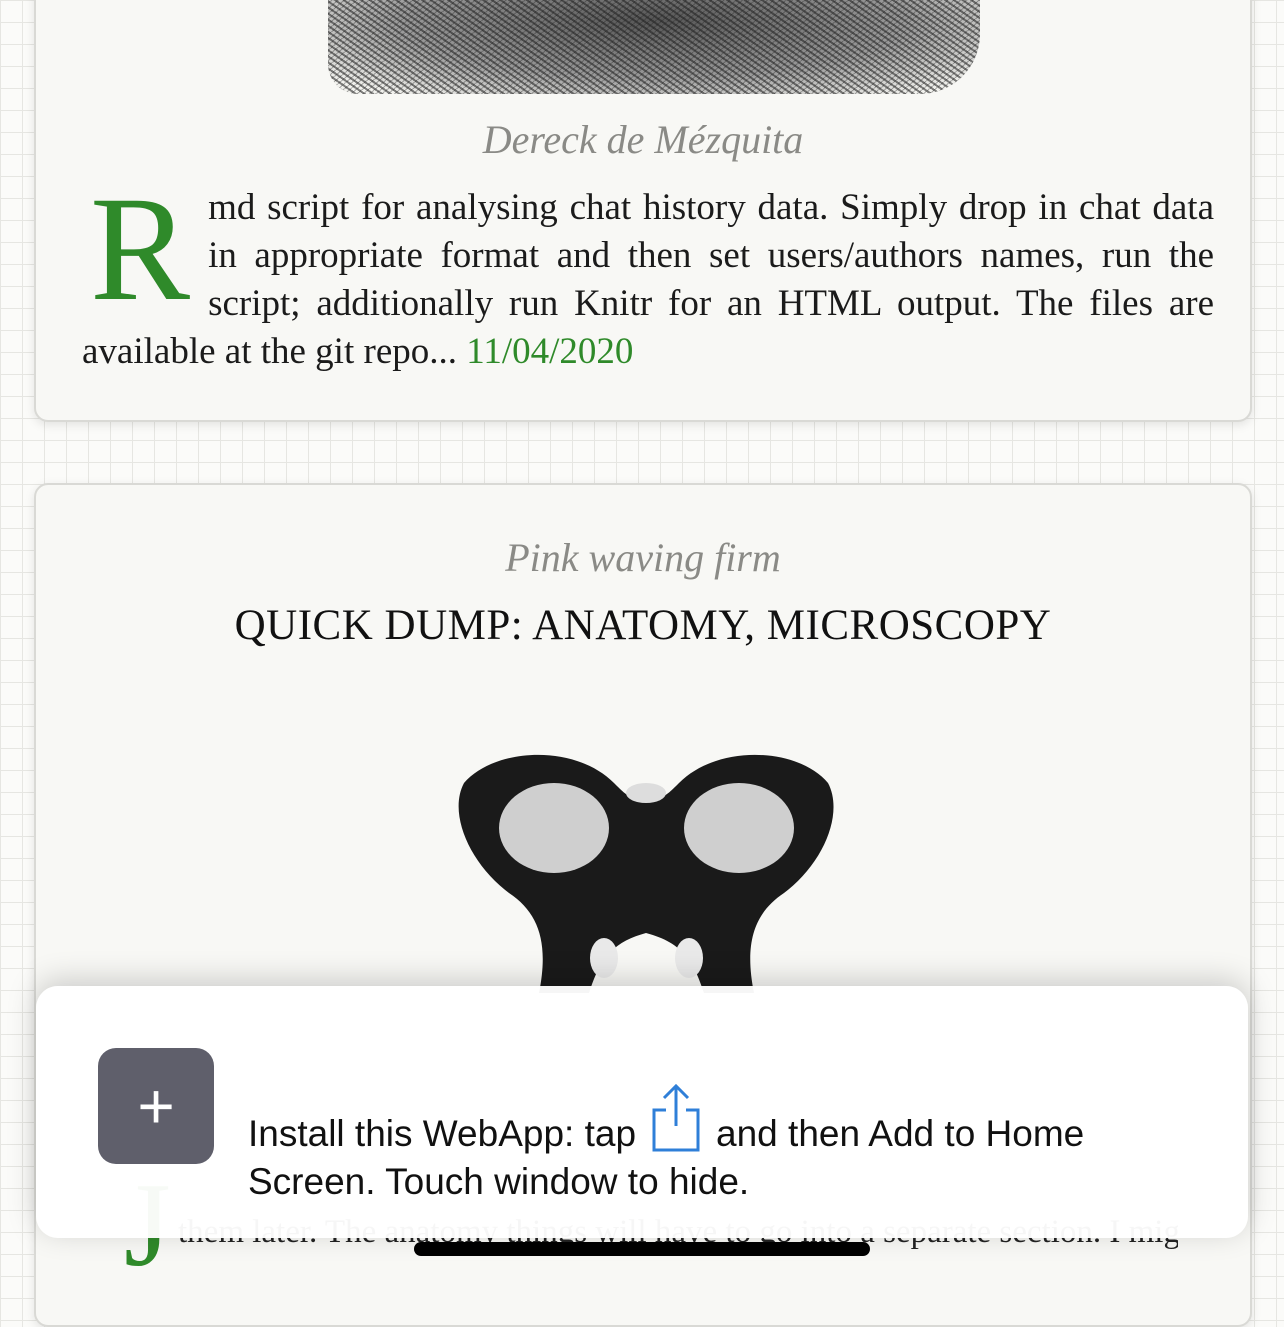  Describe the element at coordinates (549, 351) in the screenshot. I see `post-date: 11/04/2020` at that location.